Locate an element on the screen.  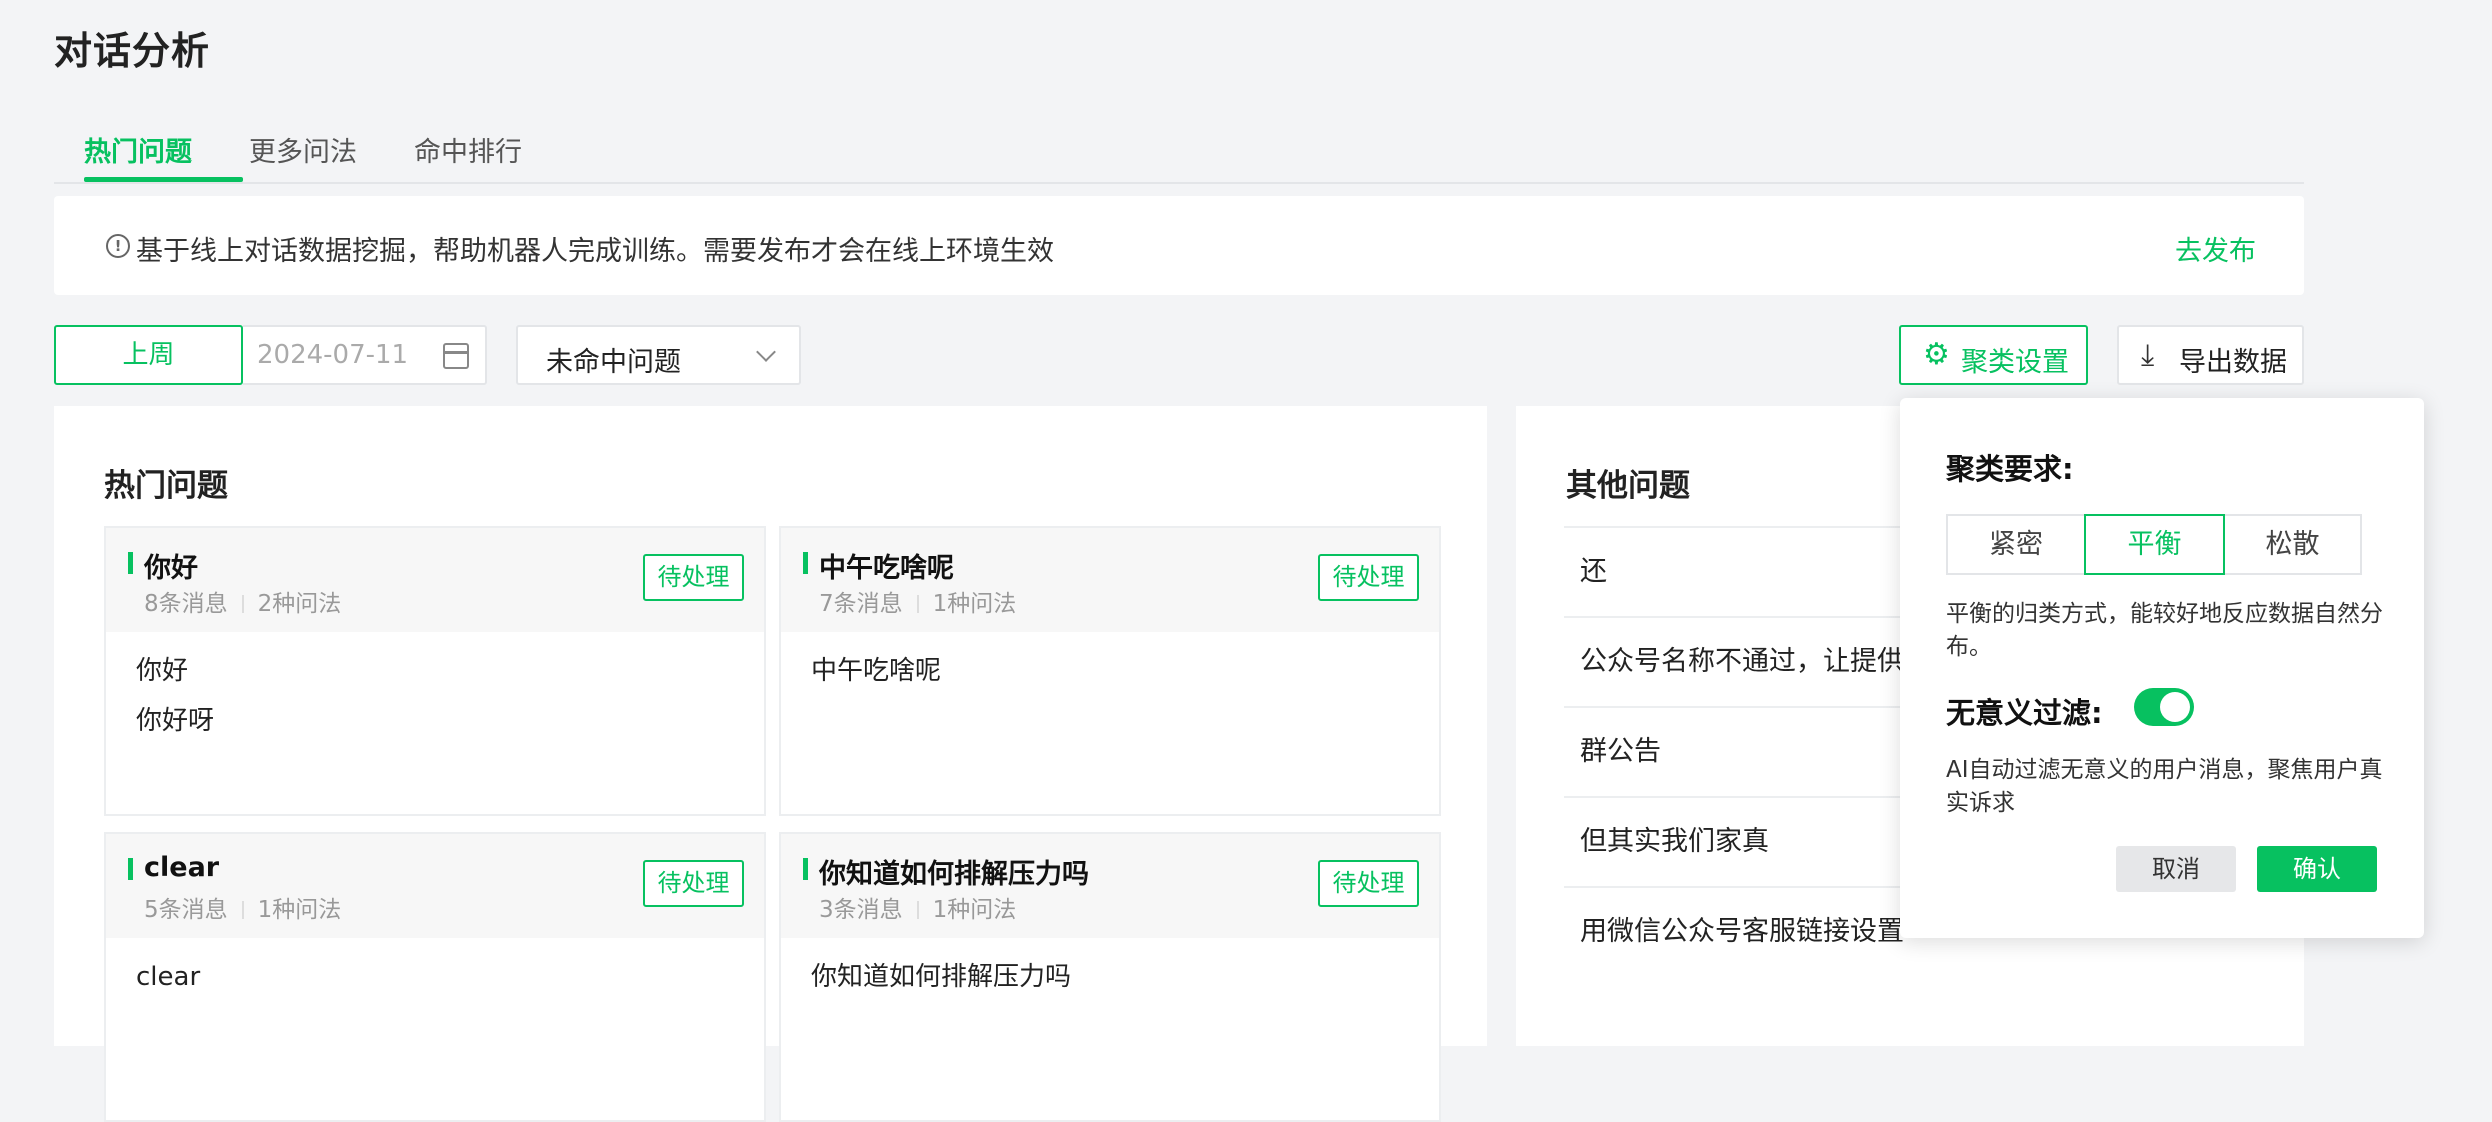
date-picker: 2024-07-11 is located at coordinates (365, 355).